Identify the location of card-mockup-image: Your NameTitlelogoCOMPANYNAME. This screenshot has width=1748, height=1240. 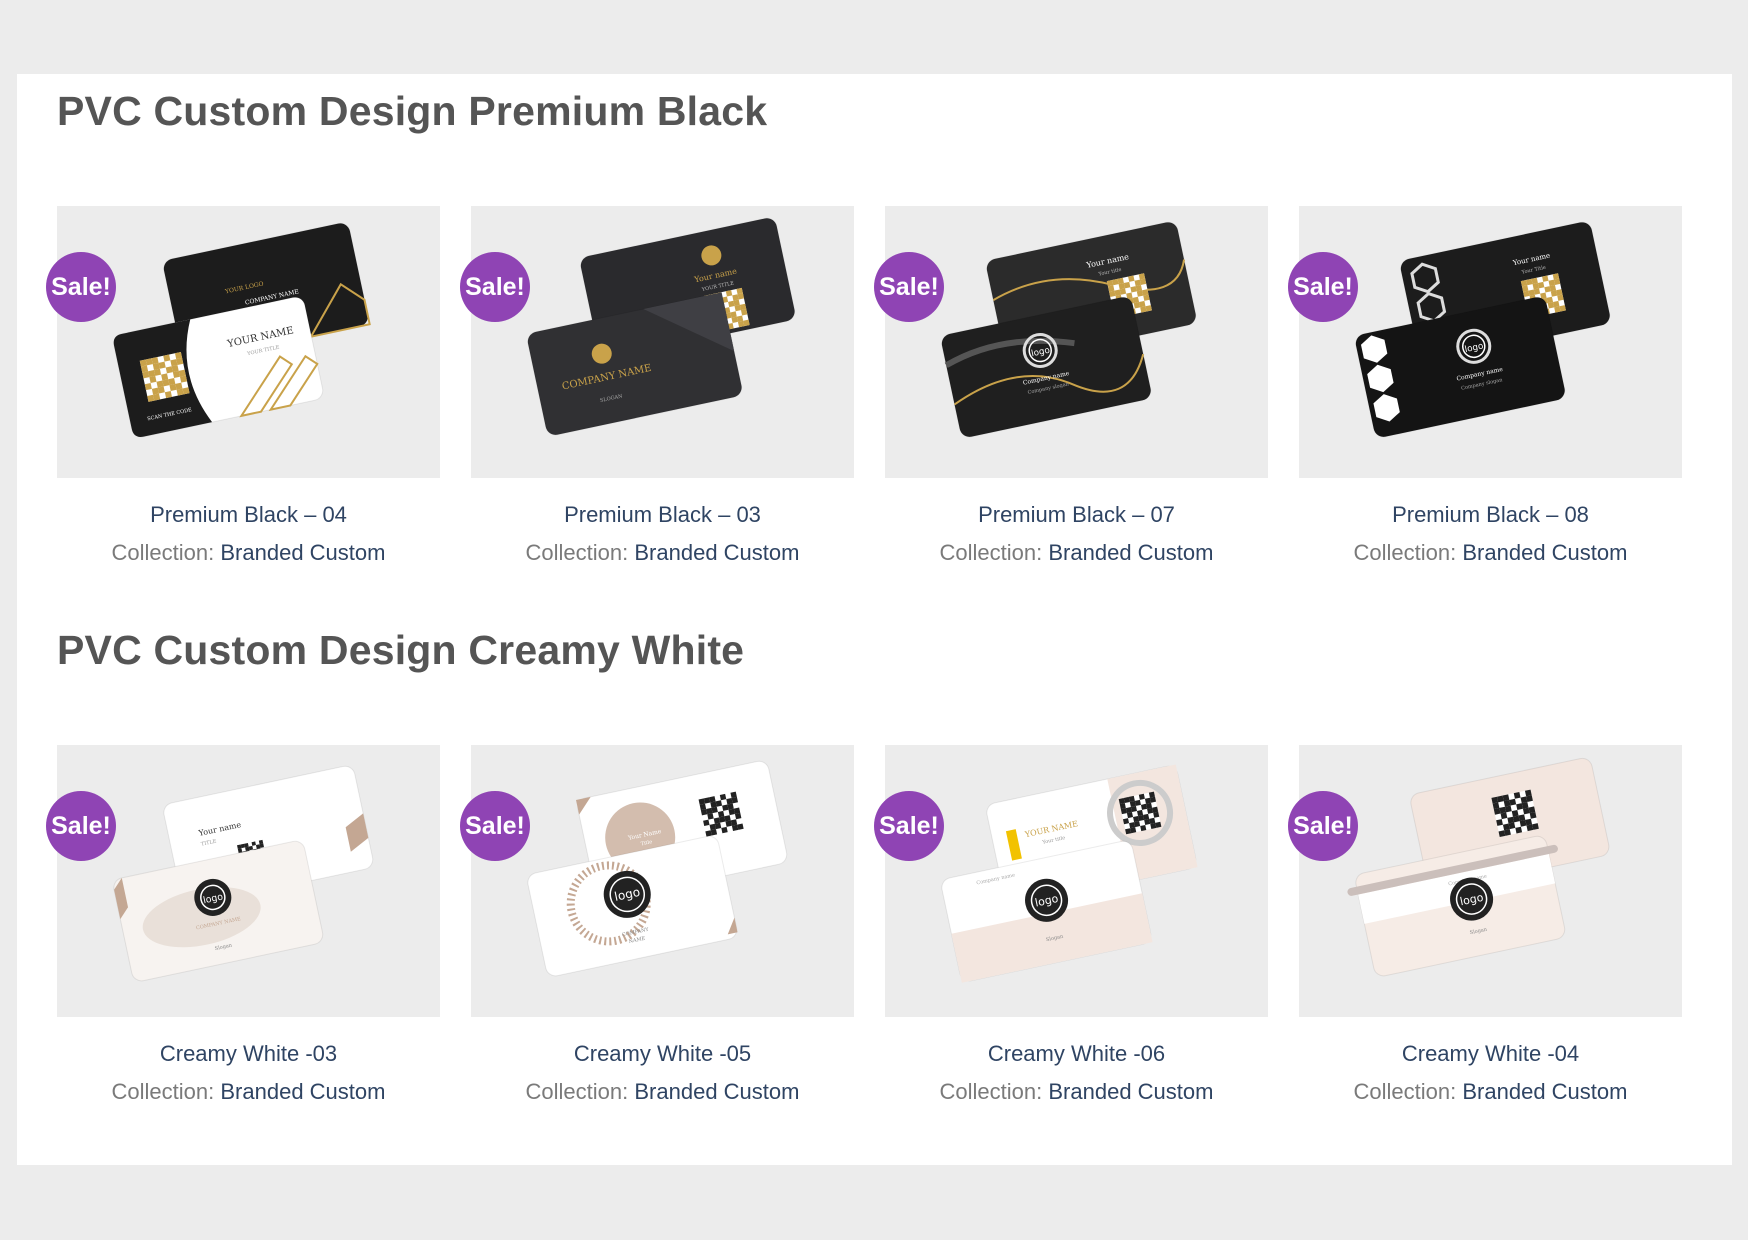
(657, 868).